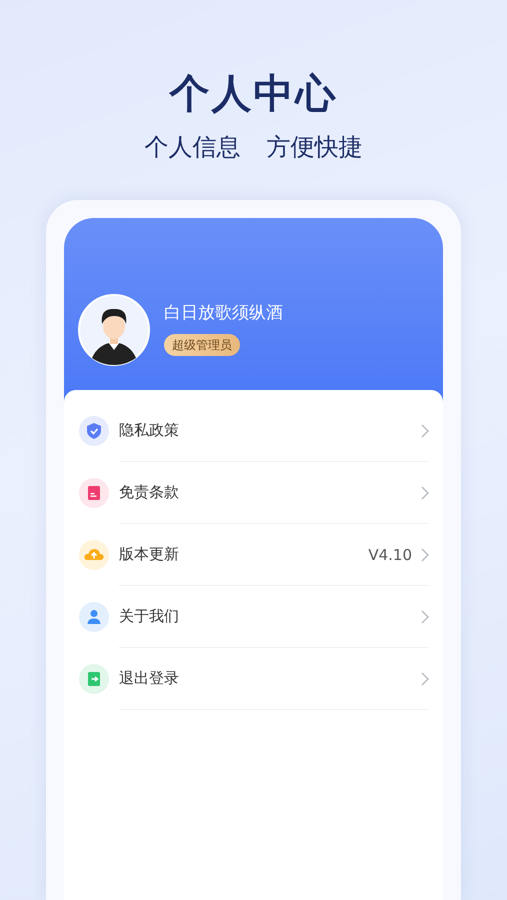 This screenshot has height=900, width=507. What do you see at coordinates (94, 554) in the screenshot?
I see `cloud-upload-icon` at bounding box center [94, 554].